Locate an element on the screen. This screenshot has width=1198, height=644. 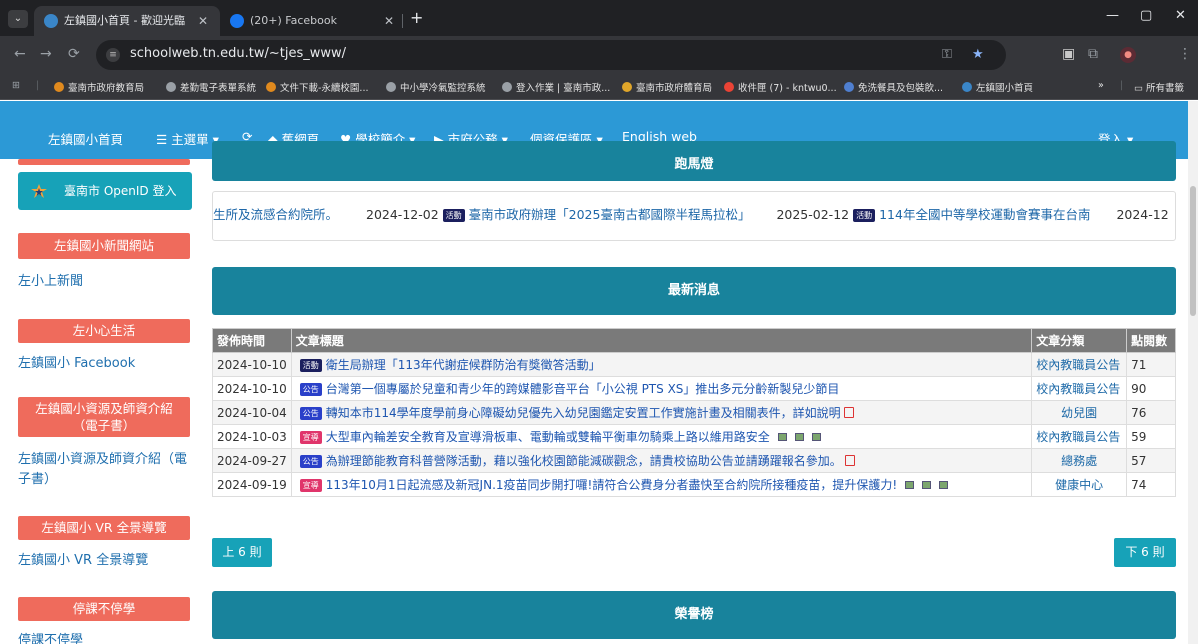
next-page-button: 下 6 則 is located at coordinates (1145, 552).